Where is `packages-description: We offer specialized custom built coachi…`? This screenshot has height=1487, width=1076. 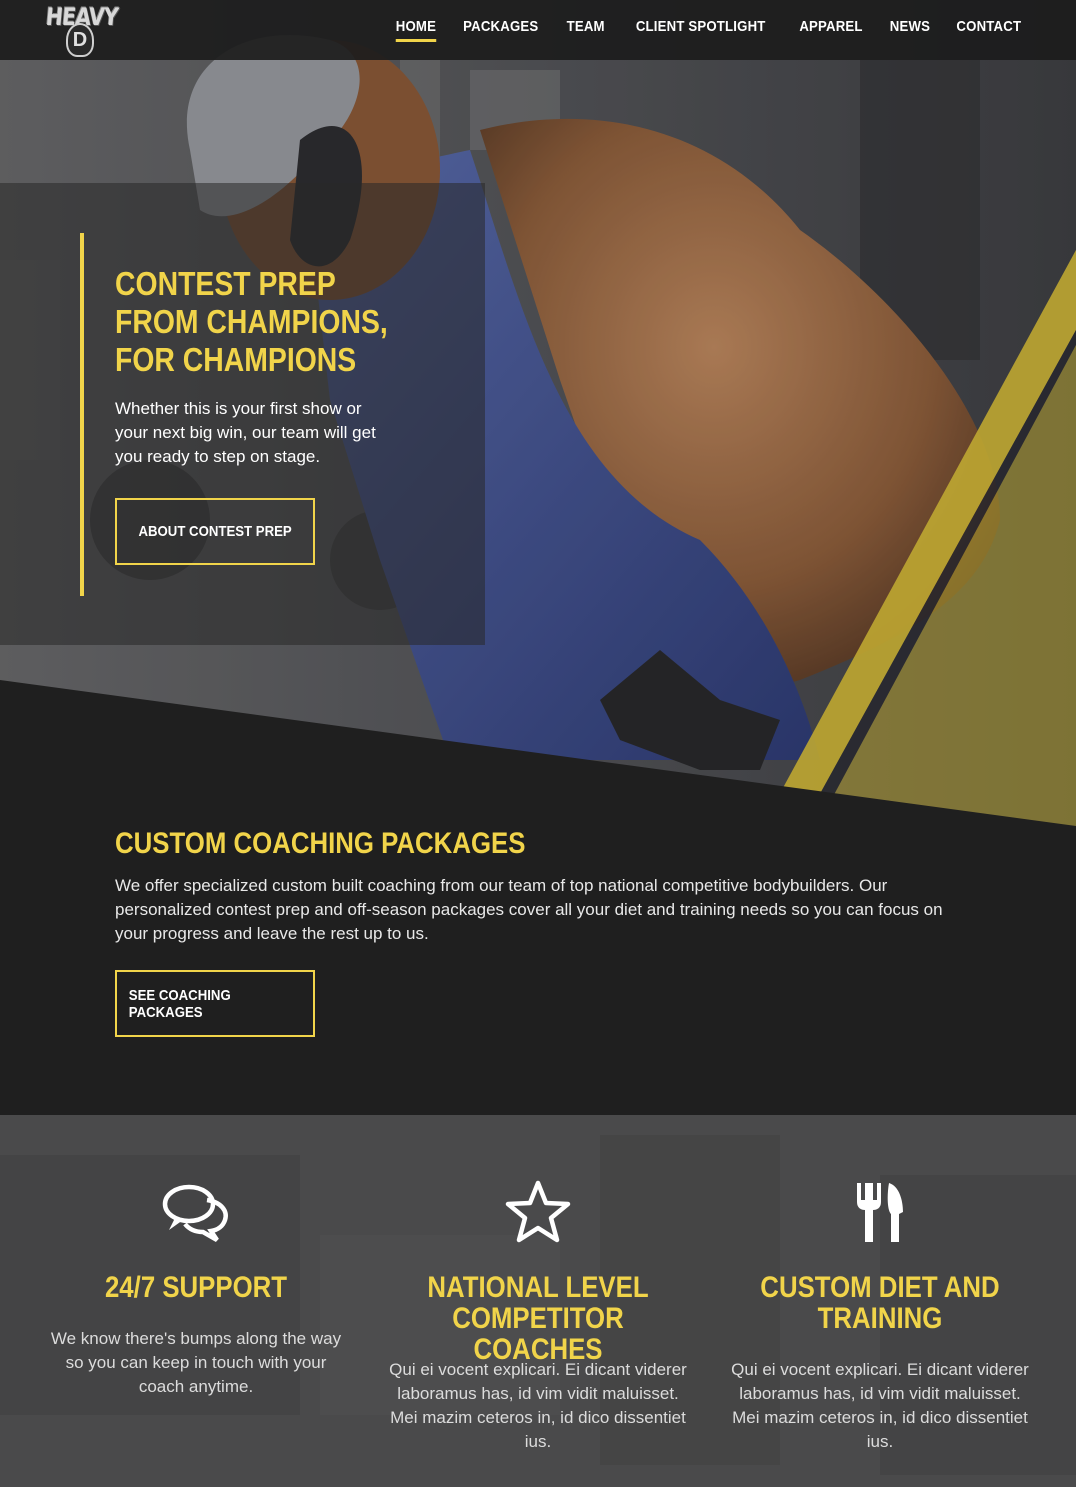
packages-description: We offer specialized custom built coachi… is located at coordinates (529, 909).